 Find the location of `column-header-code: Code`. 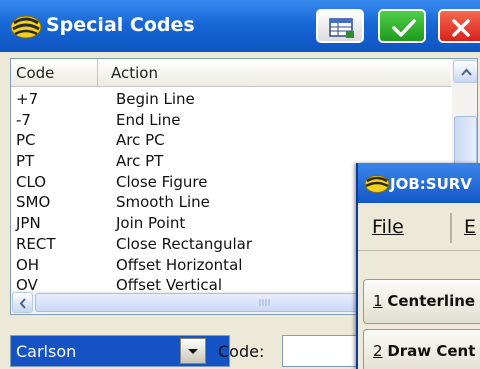

column-header-code: Code is located at coordinates (54, 73).